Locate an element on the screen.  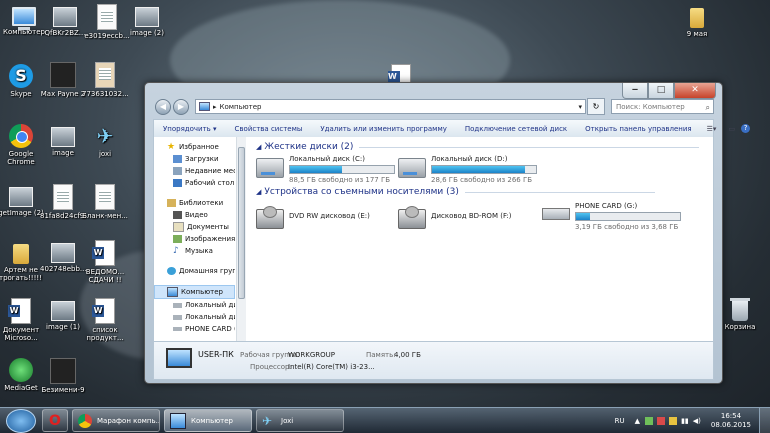
path-dropdown-icon: ▾ is located at coordinates (580, 107).